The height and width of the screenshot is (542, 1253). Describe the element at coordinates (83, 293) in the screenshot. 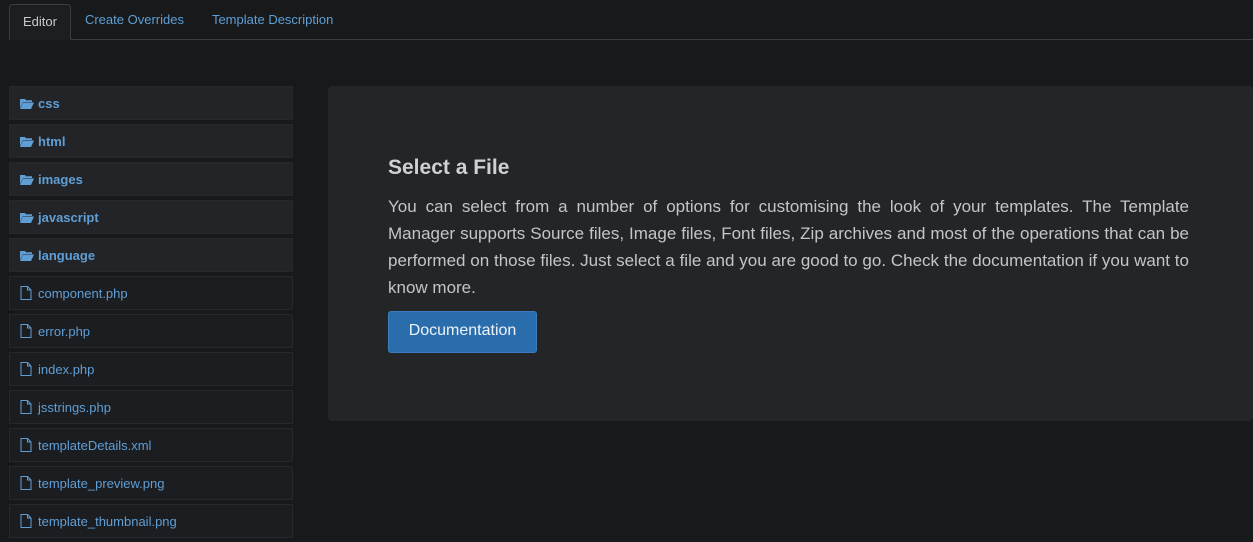

I see `file-label: component.php` at that location.